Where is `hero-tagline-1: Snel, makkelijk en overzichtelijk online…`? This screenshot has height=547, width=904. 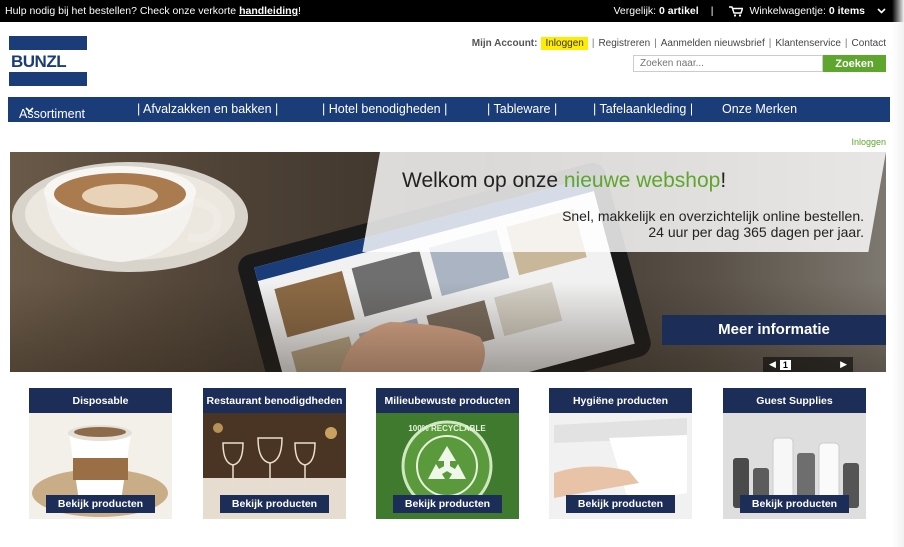
hero-tagline-1: Snel, makkelijk en overzichtelijk online… is located at coordinates (713, 216).